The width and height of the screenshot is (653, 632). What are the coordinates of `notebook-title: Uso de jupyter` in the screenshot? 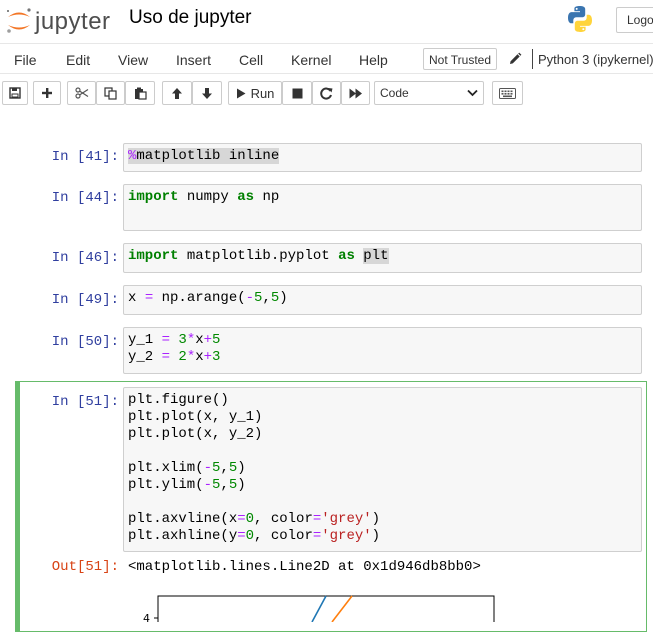 It's located at (190, 18).